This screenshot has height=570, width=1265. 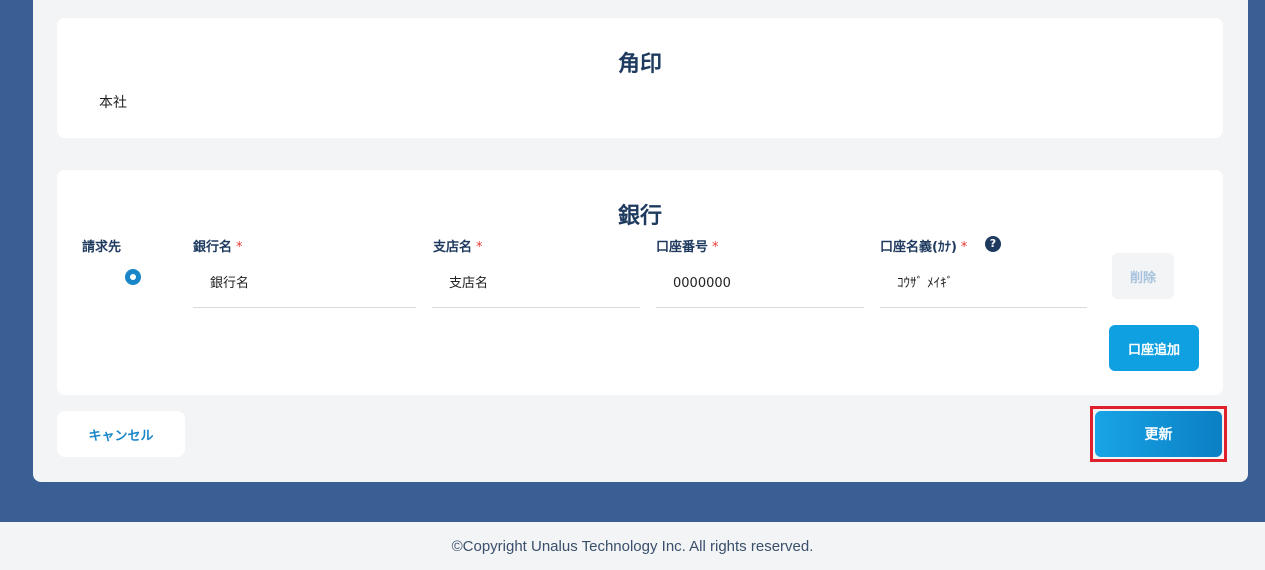 I want to click on account-holder-input, so click(x=983, y=283).